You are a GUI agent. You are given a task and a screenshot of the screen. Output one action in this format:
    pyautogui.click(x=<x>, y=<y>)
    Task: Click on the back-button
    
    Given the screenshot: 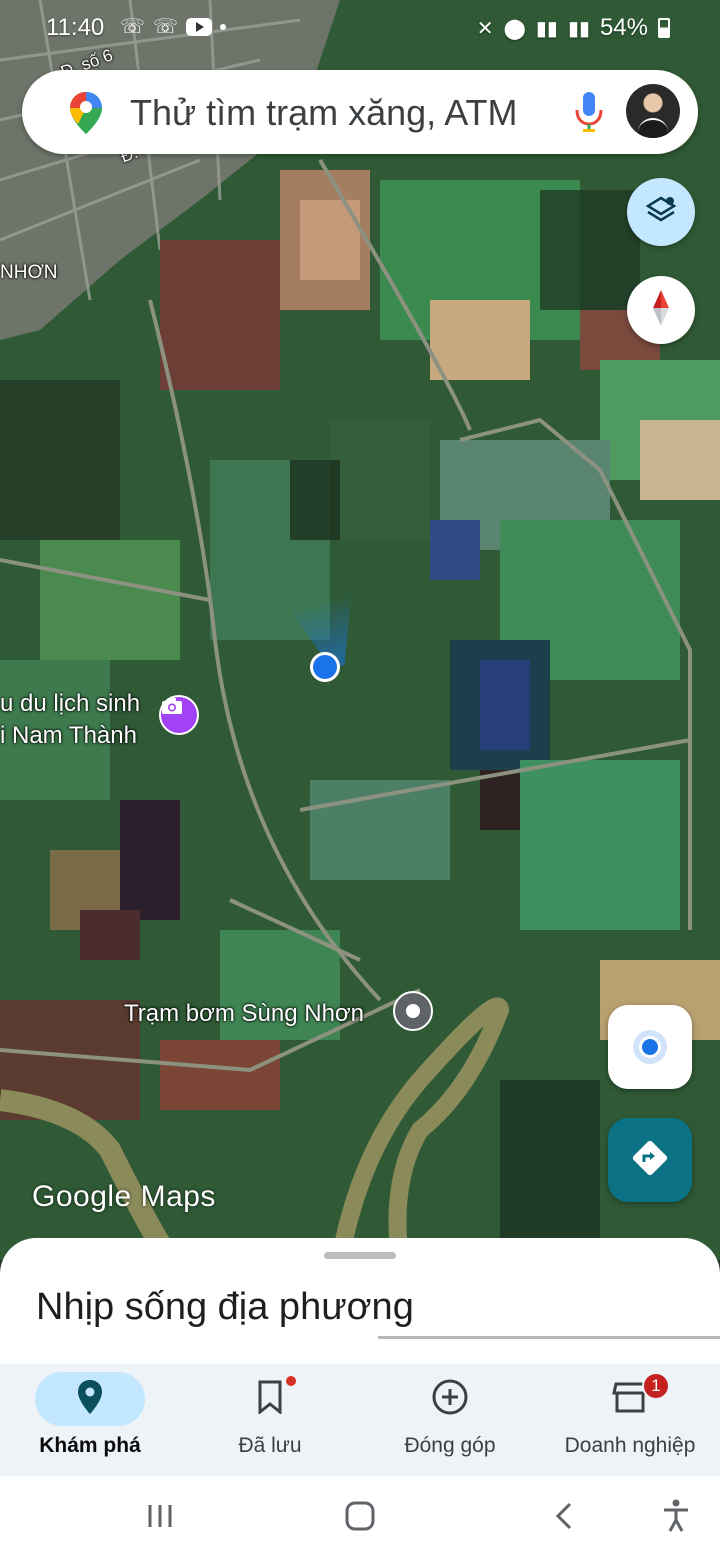 What is the action you would take?
    pyautogui.click(x=564, y=1518)
    